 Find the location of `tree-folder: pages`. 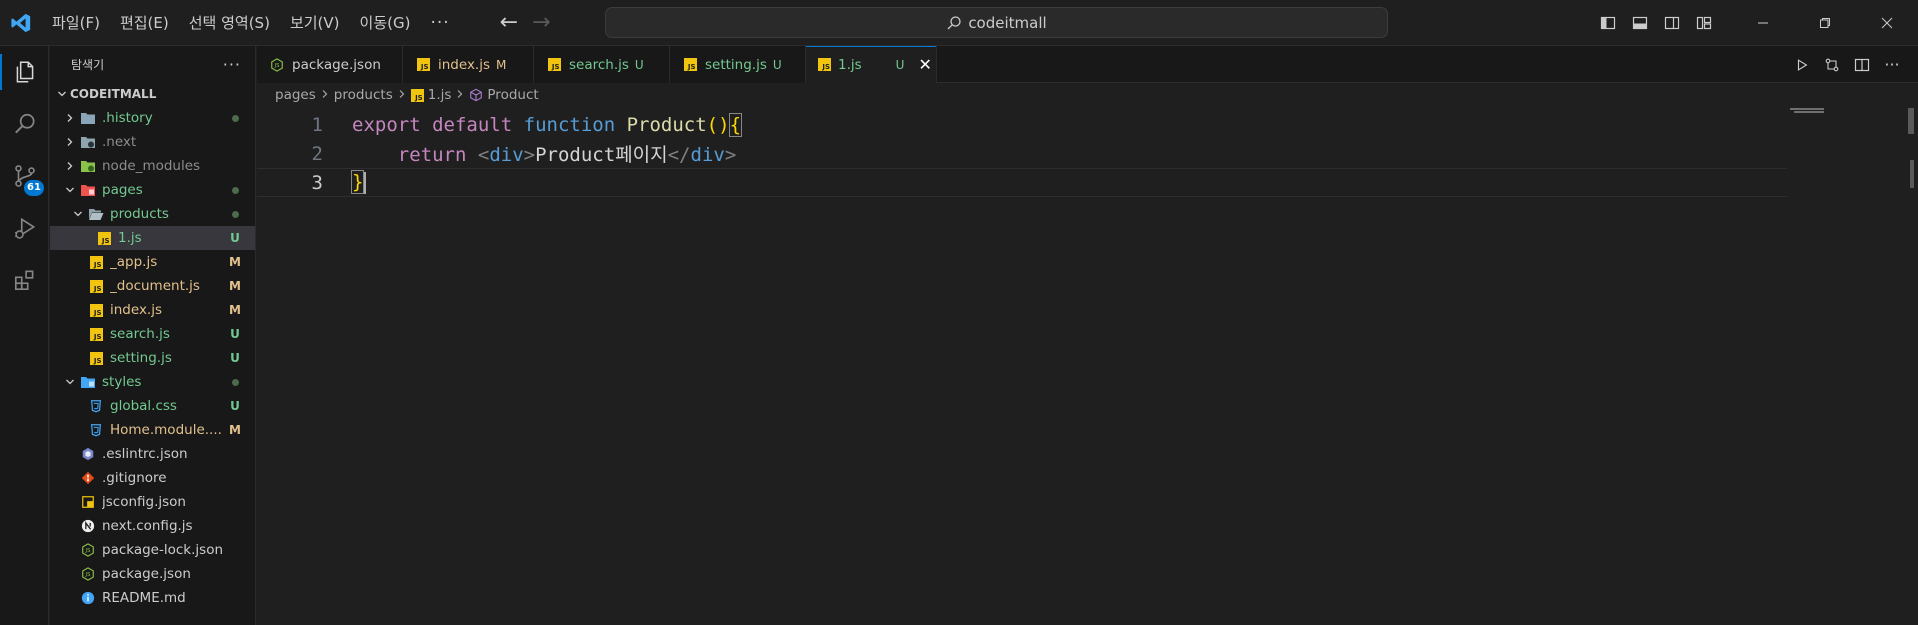

tree-folder: pages is located at coordinates (152, 190).